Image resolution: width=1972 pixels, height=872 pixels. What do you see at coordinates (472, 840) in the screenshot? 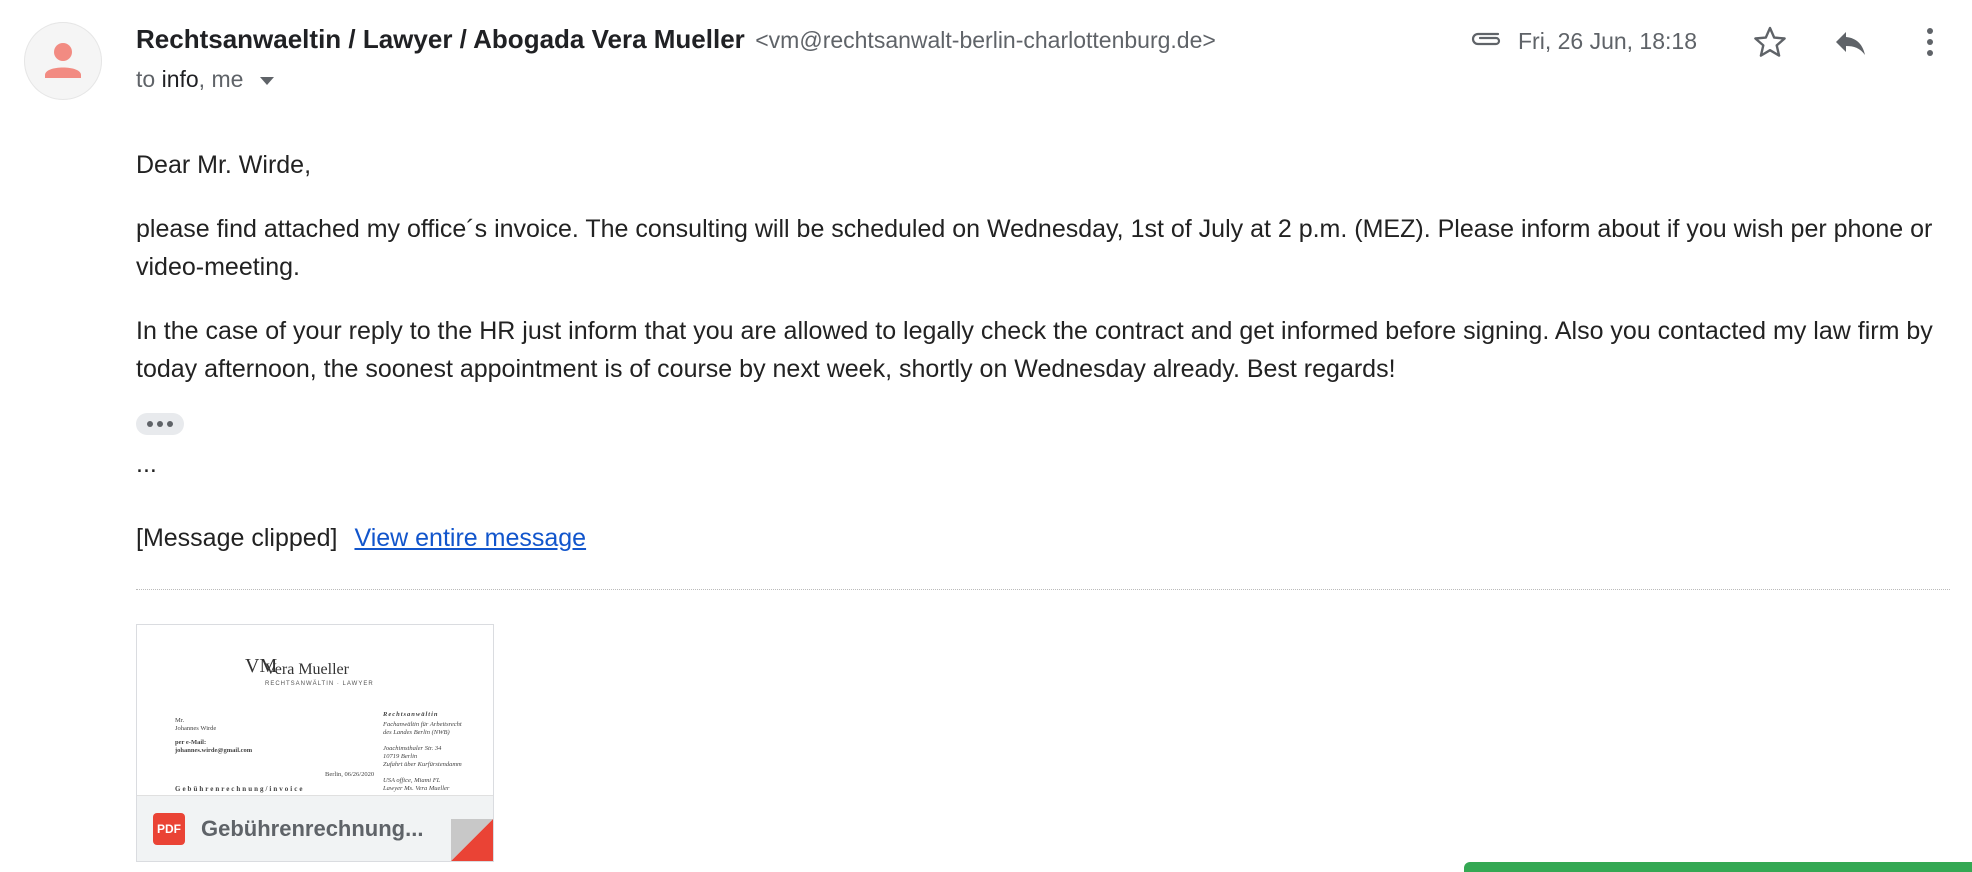
I see `page-fold-icon` at bounding box center [472, 840].